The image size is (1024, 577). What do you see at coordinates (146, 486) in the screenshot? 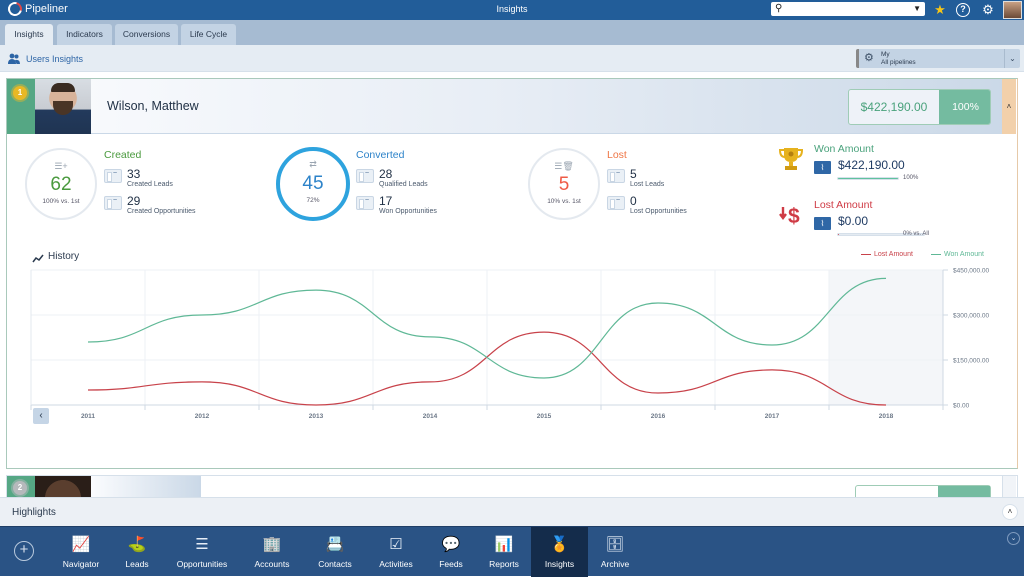
I see `card-header-gradient` at bounding box center [146, 486].